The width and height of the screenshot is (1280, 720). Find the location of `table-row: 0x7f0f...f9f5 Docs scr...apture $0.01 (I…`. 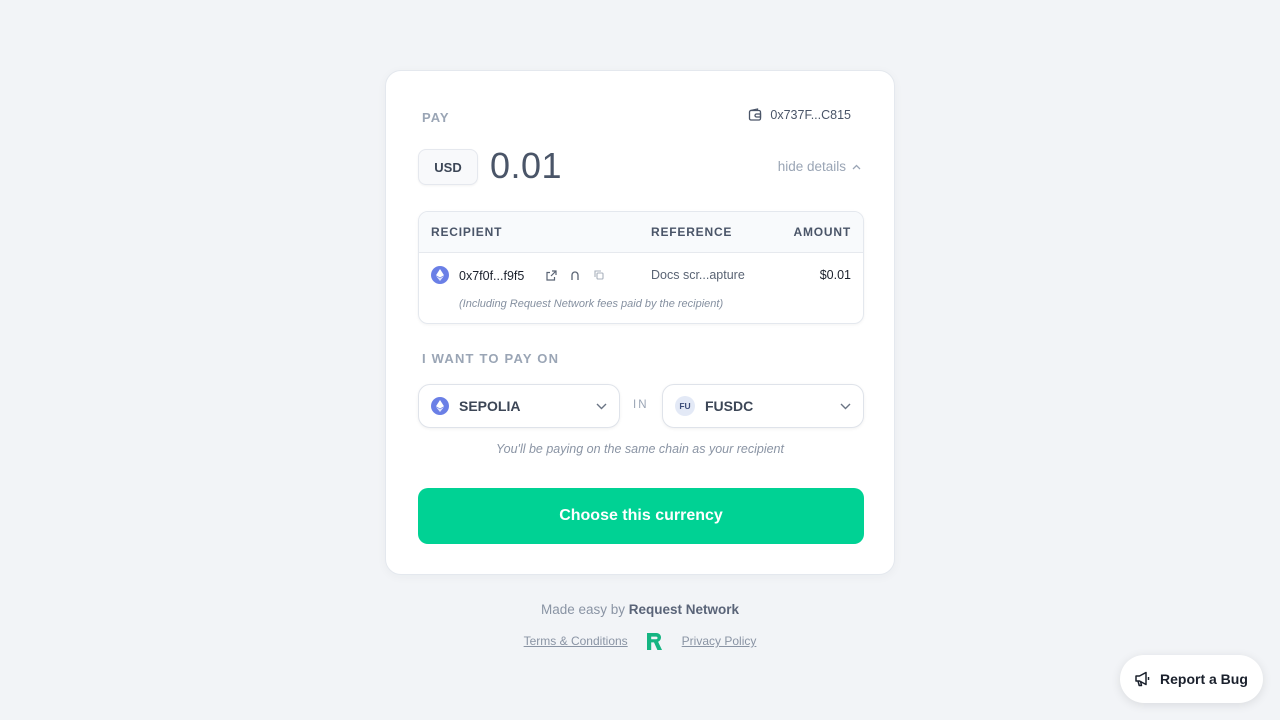

table-row: 0x7f0f...f9f5 Docs scr...apture $0.01 (I… is located at coordinates (641, 288).